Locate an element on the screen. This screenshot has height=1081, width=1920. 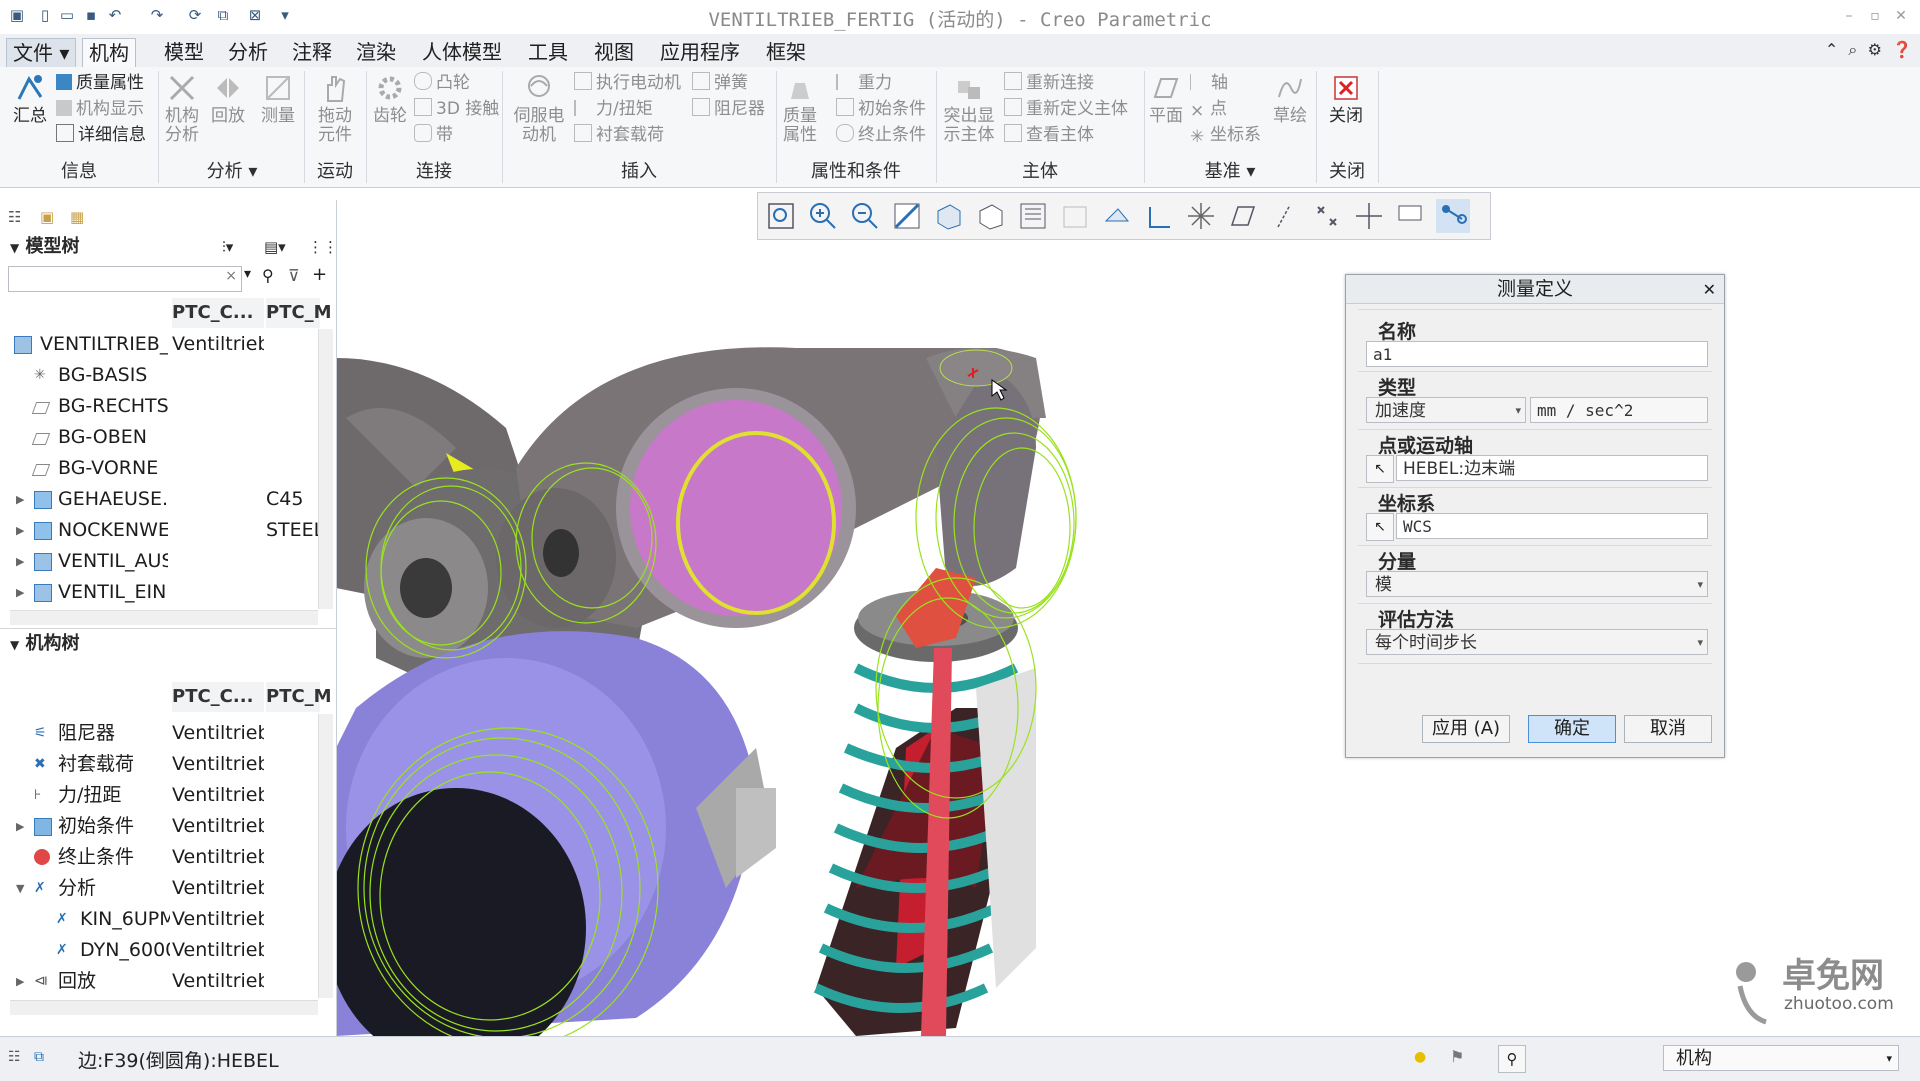
tree-row-part: ▶ NOCKENWE STEEL is located at coordinates (159, 530).